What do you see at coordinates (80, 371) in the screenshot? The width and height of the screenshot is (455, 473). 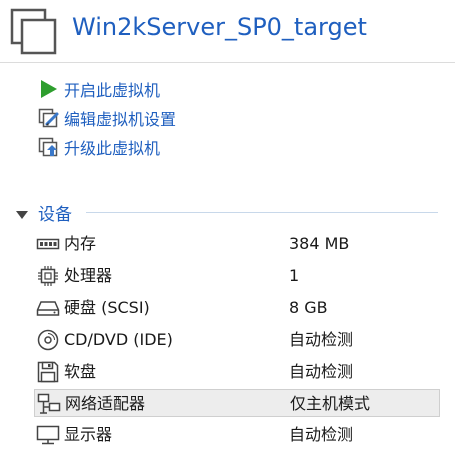 I see `device-name: 软盘` at bounding box center [80, 371].